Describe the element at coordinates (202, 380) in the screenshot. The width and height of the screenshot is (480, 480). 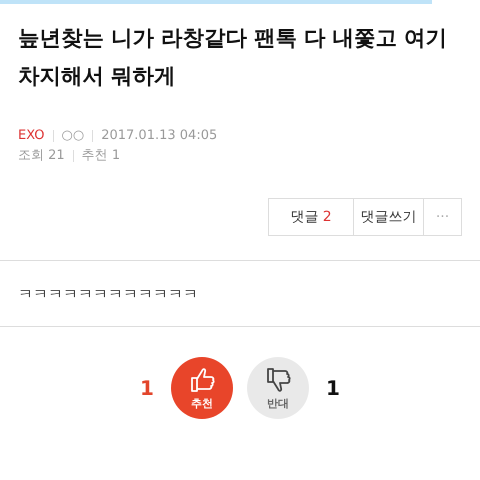
I see `thumbs-up-icon` at that location.